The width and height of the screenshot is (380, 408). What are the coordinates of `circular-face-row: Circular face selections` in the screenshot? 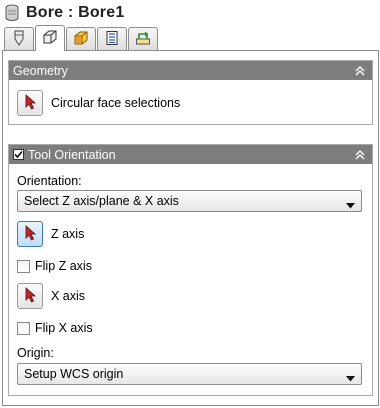 It's located at (98, 103).